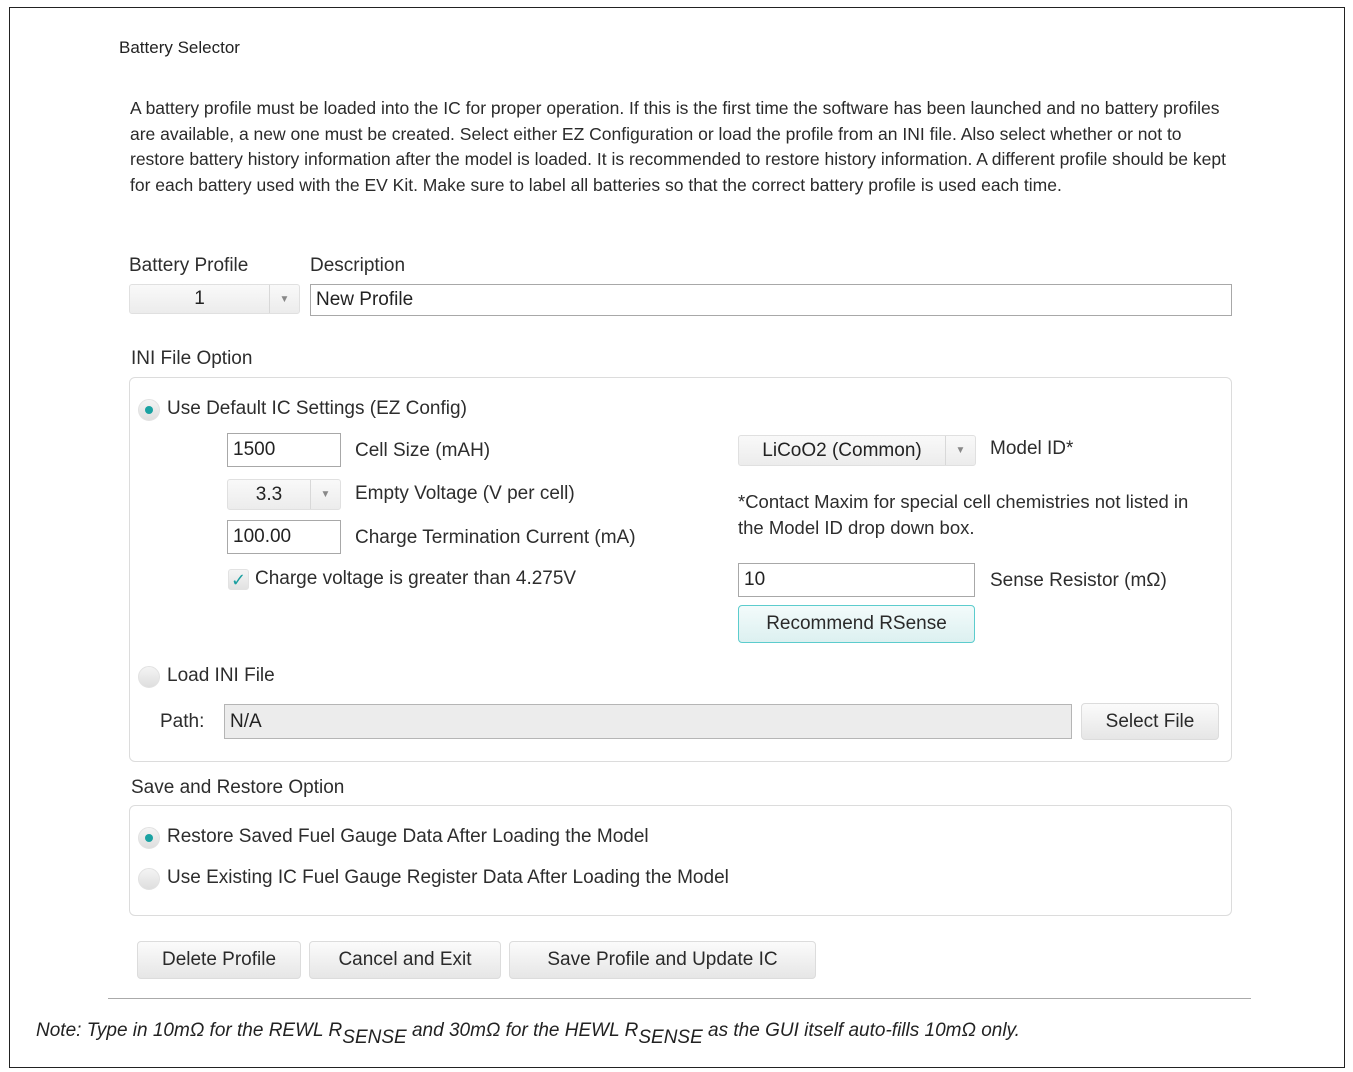 The image size is (1353, 1072). Describe the element at coordinates (662, 960) in the screenshot. I see `save-profile-button: Save Profile and Update IC` at that location.